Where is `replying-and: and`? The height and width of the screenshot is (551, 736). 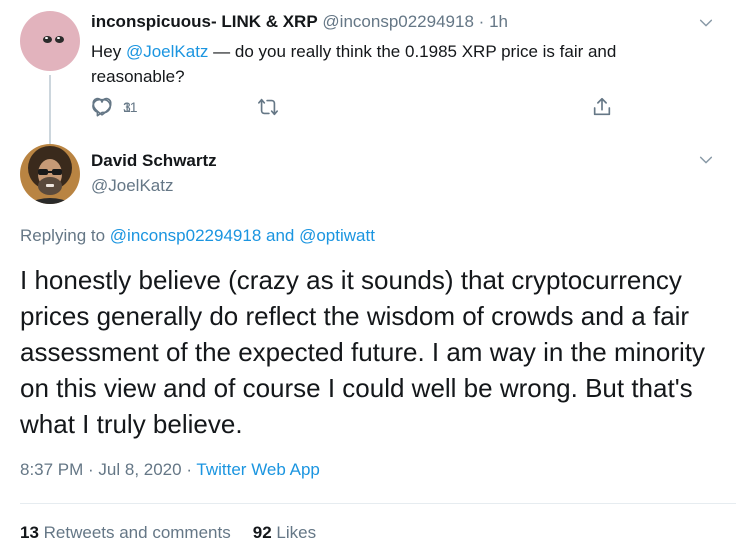 replying-and: and is located at coordinates (280, 235).